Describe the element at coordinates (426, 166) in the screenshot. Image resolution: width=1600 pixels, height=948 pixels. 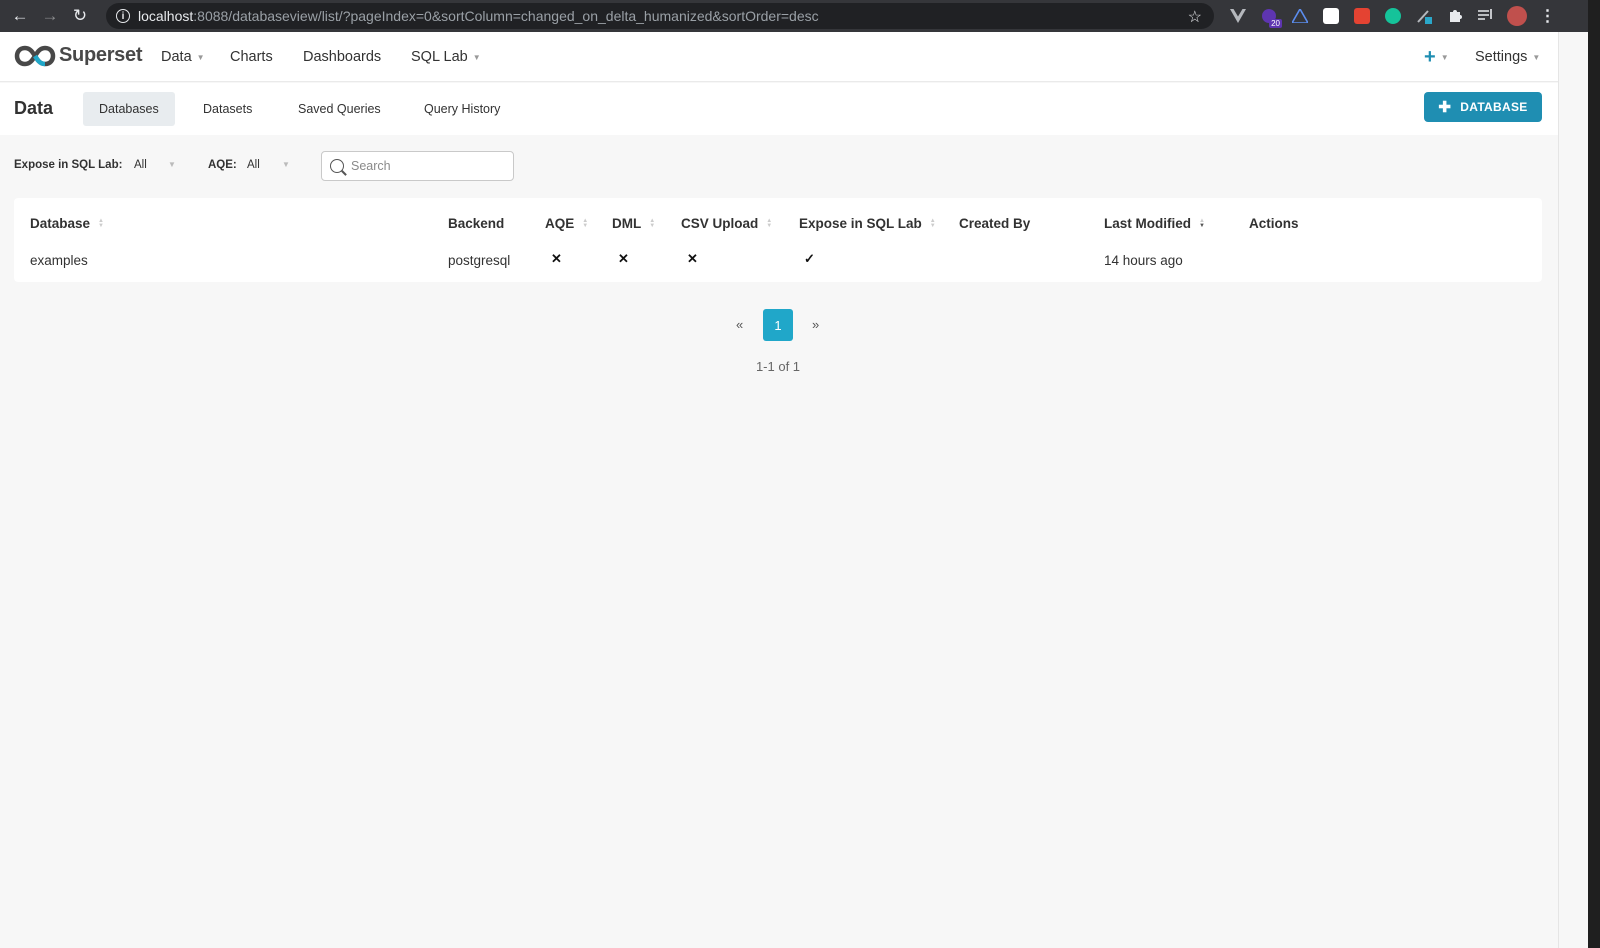
I see `search-input` at that location.